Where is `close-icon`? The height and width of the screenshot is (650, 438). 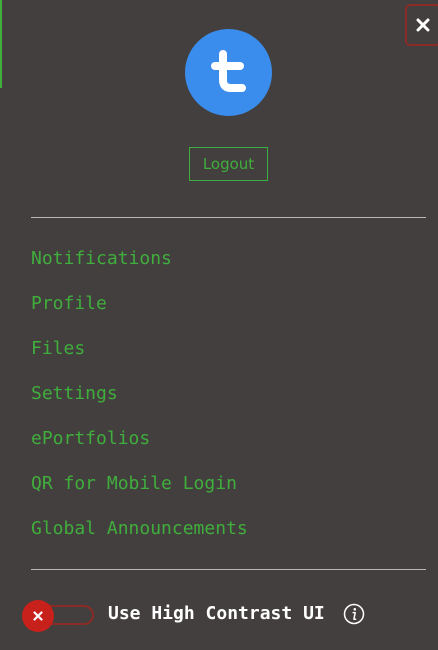
close-icon is located at coordinates (423, 25).